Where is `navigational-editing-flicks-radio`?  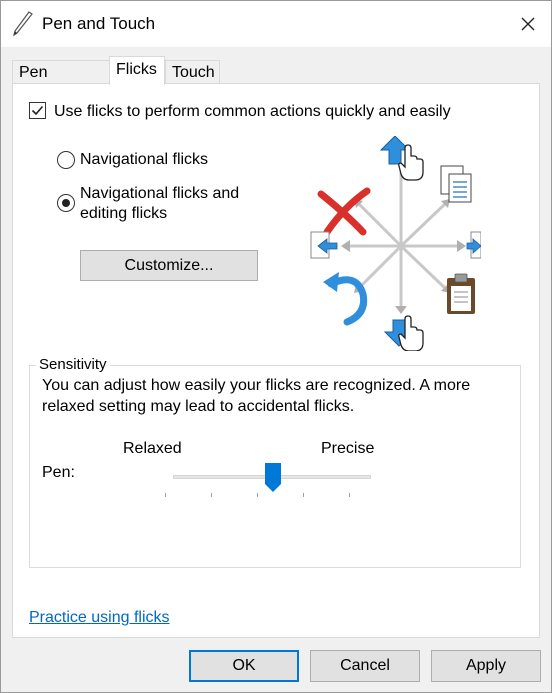
navigational-editing-flicks-radio is located at coordinates (66, 203).